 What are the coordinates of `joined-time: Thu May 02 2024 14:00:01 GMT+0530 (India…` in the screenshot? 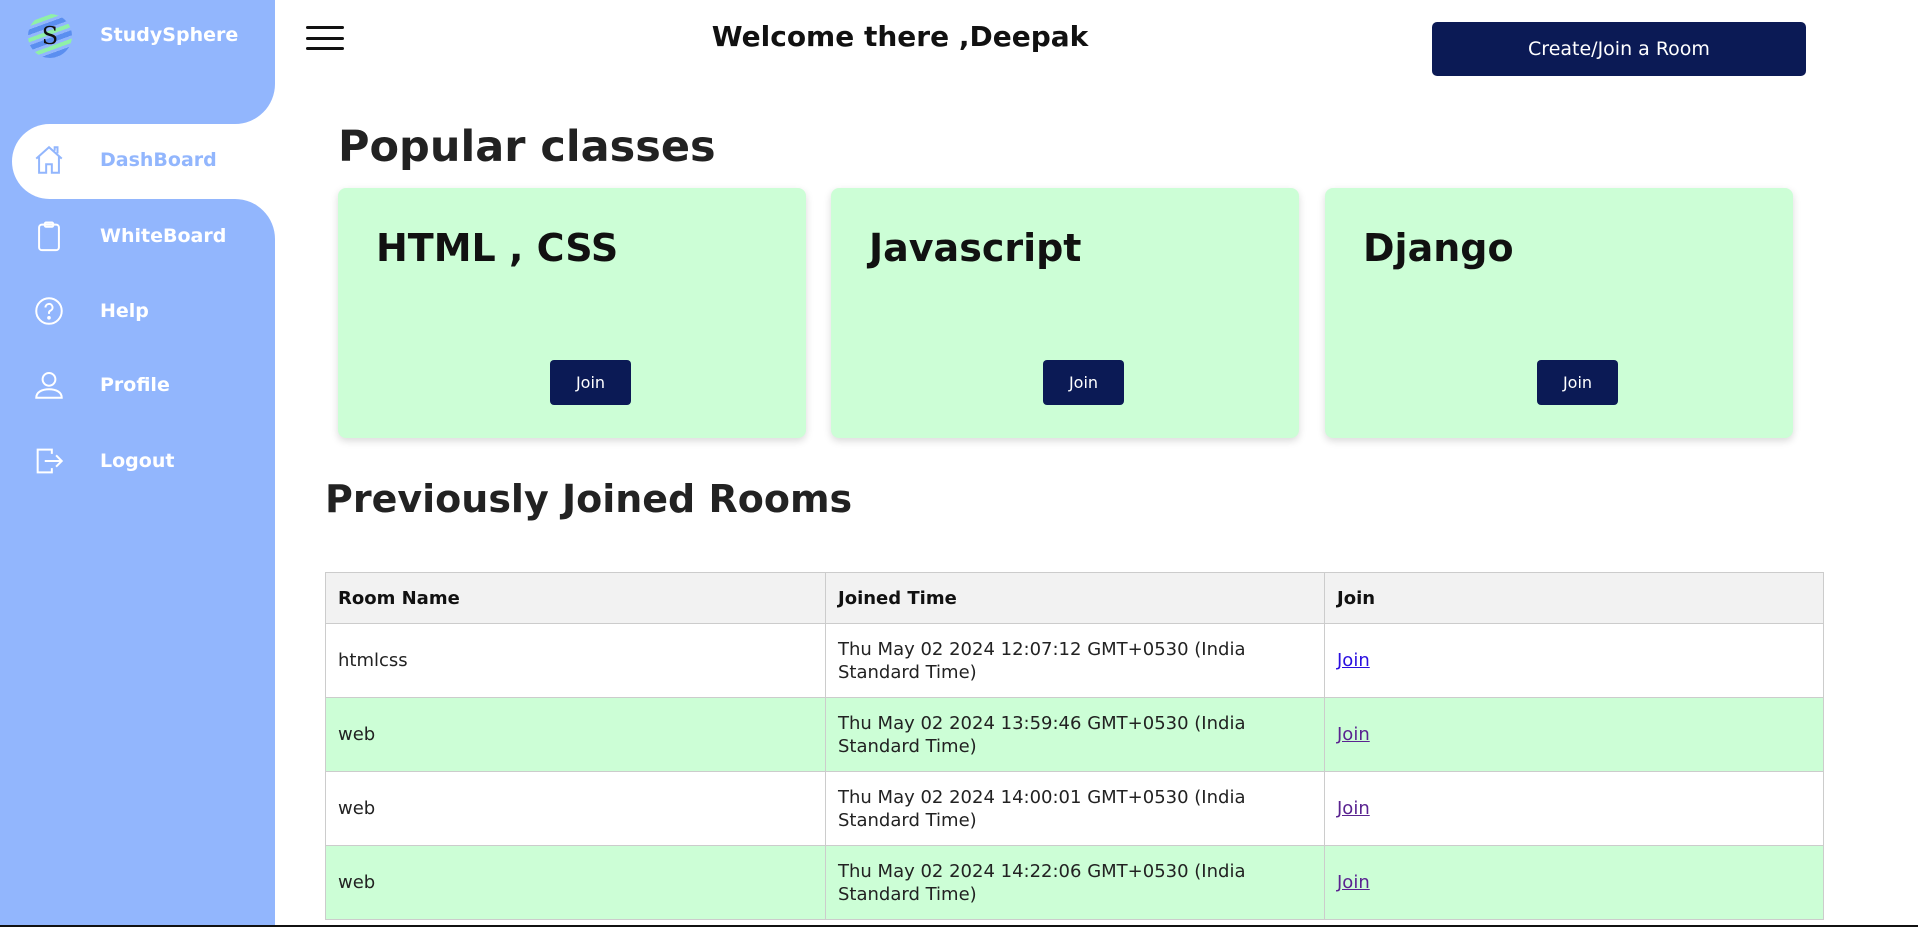 It's located at (1075, 808).